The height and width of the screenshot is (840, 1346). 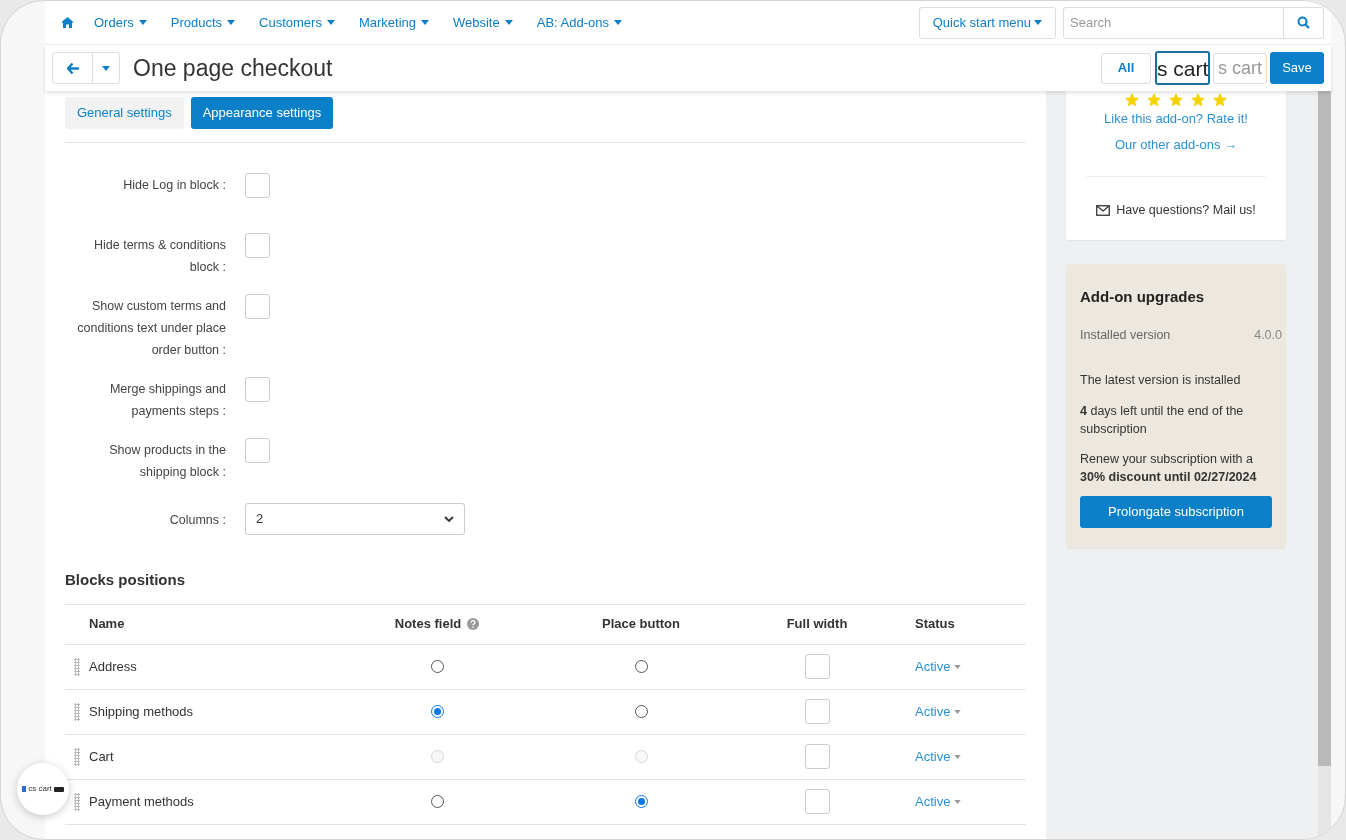 What do you see at coordinates (1143, 296) in the screenshot?
I see `panel-title: Add-on upgrades` at bounding box center [1143, 296].